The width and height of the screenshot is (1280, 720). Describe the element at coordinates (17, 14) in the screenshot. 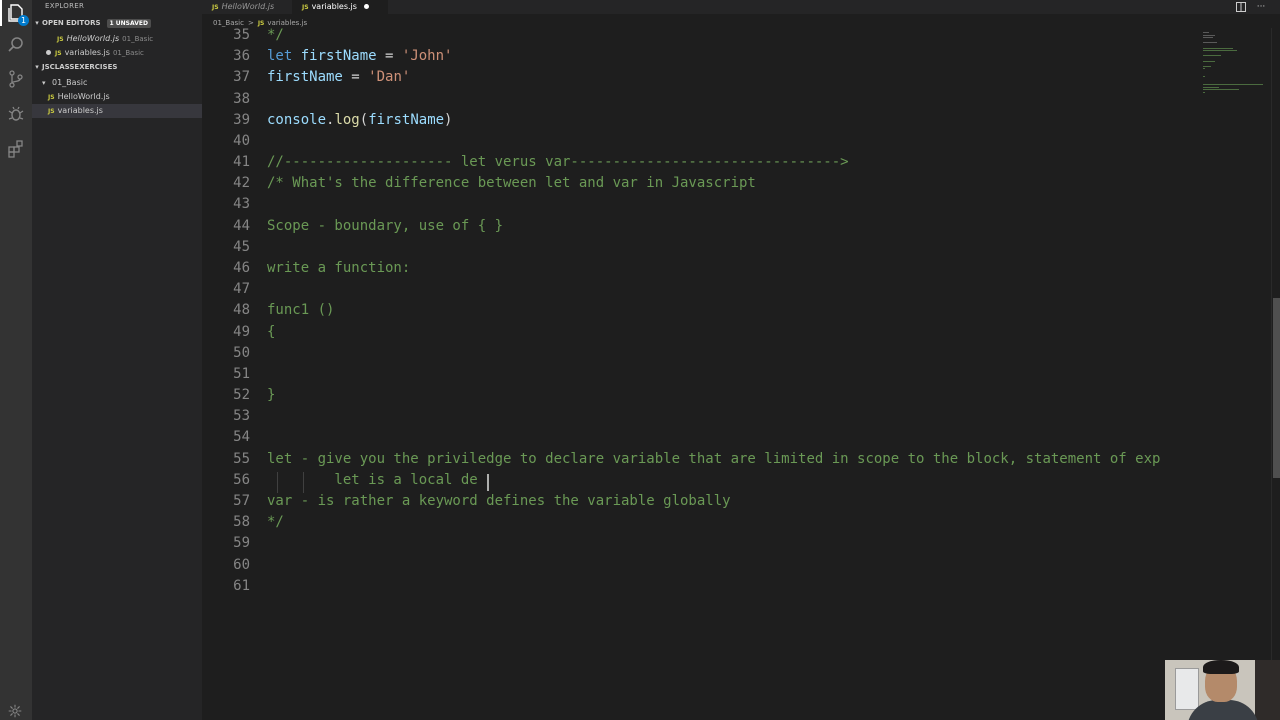

I see `explorer-icon: 1` at that location.